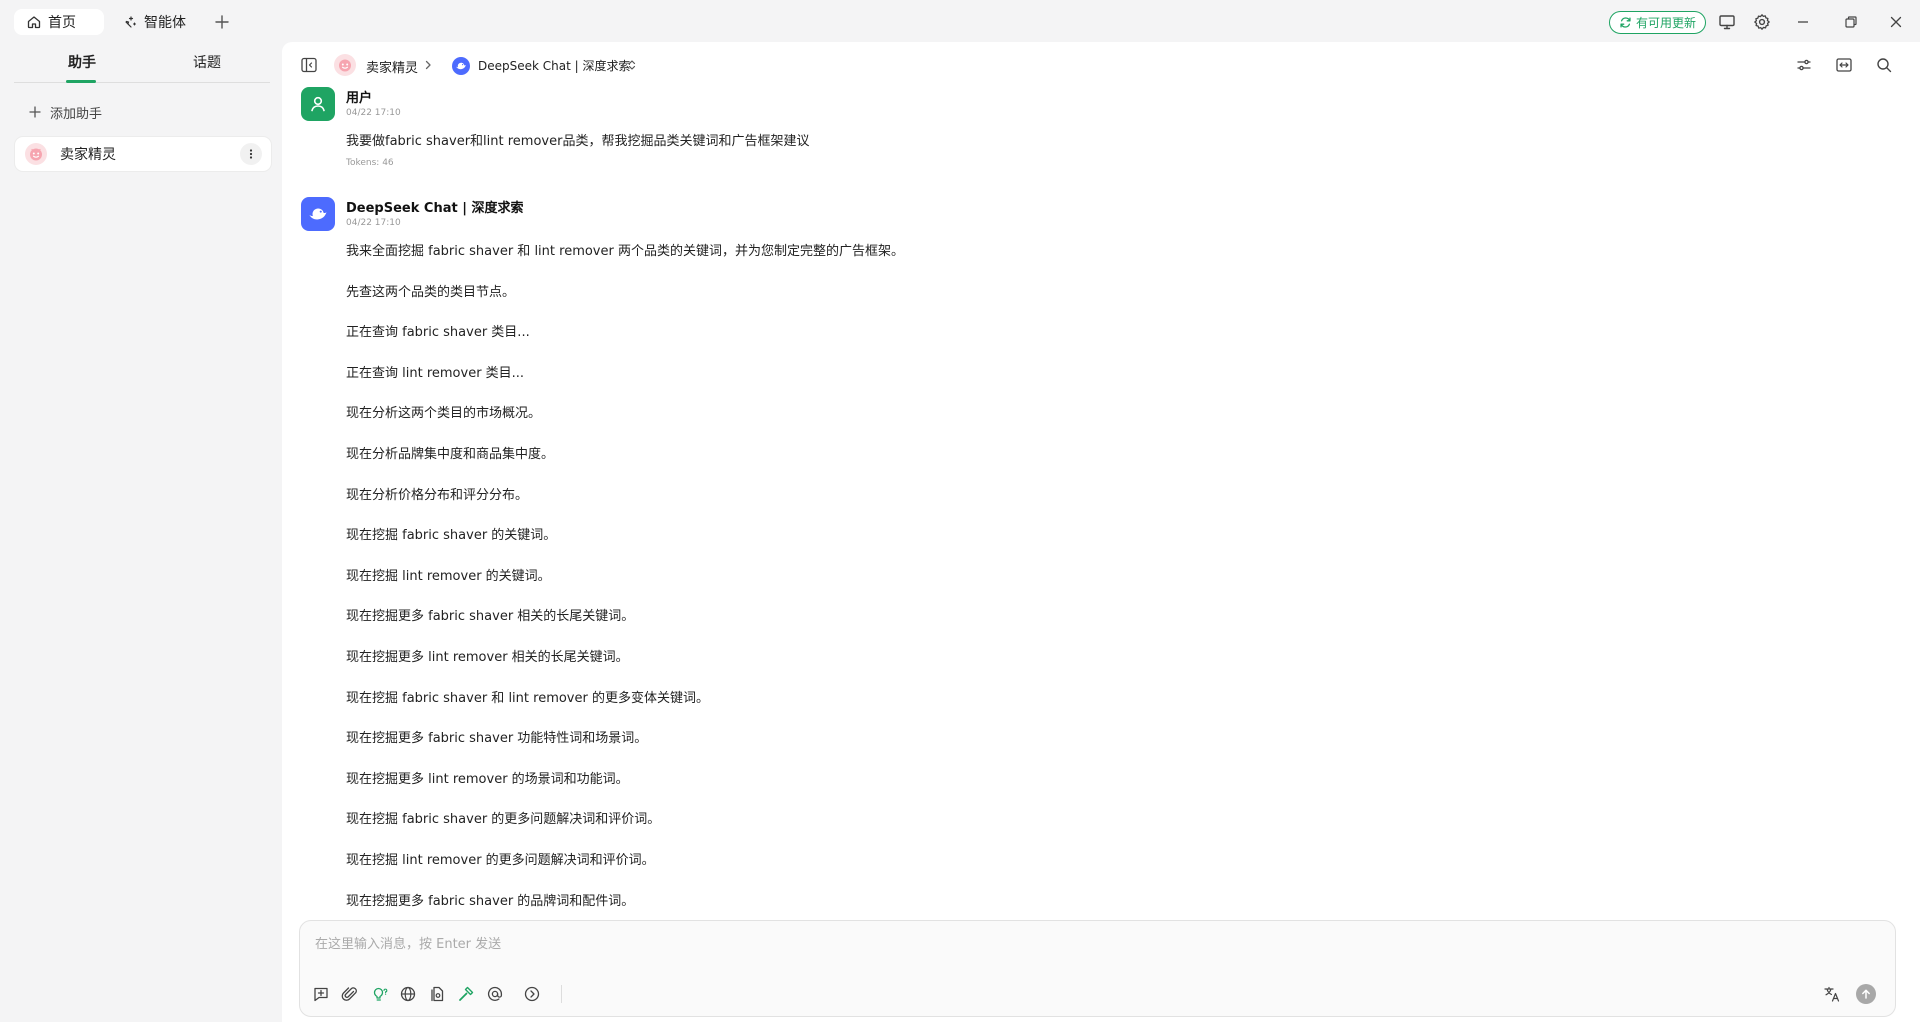 The width and height of the screenshot is (1920, 1022). I want to click on restore-icon, so click(1851, 22).